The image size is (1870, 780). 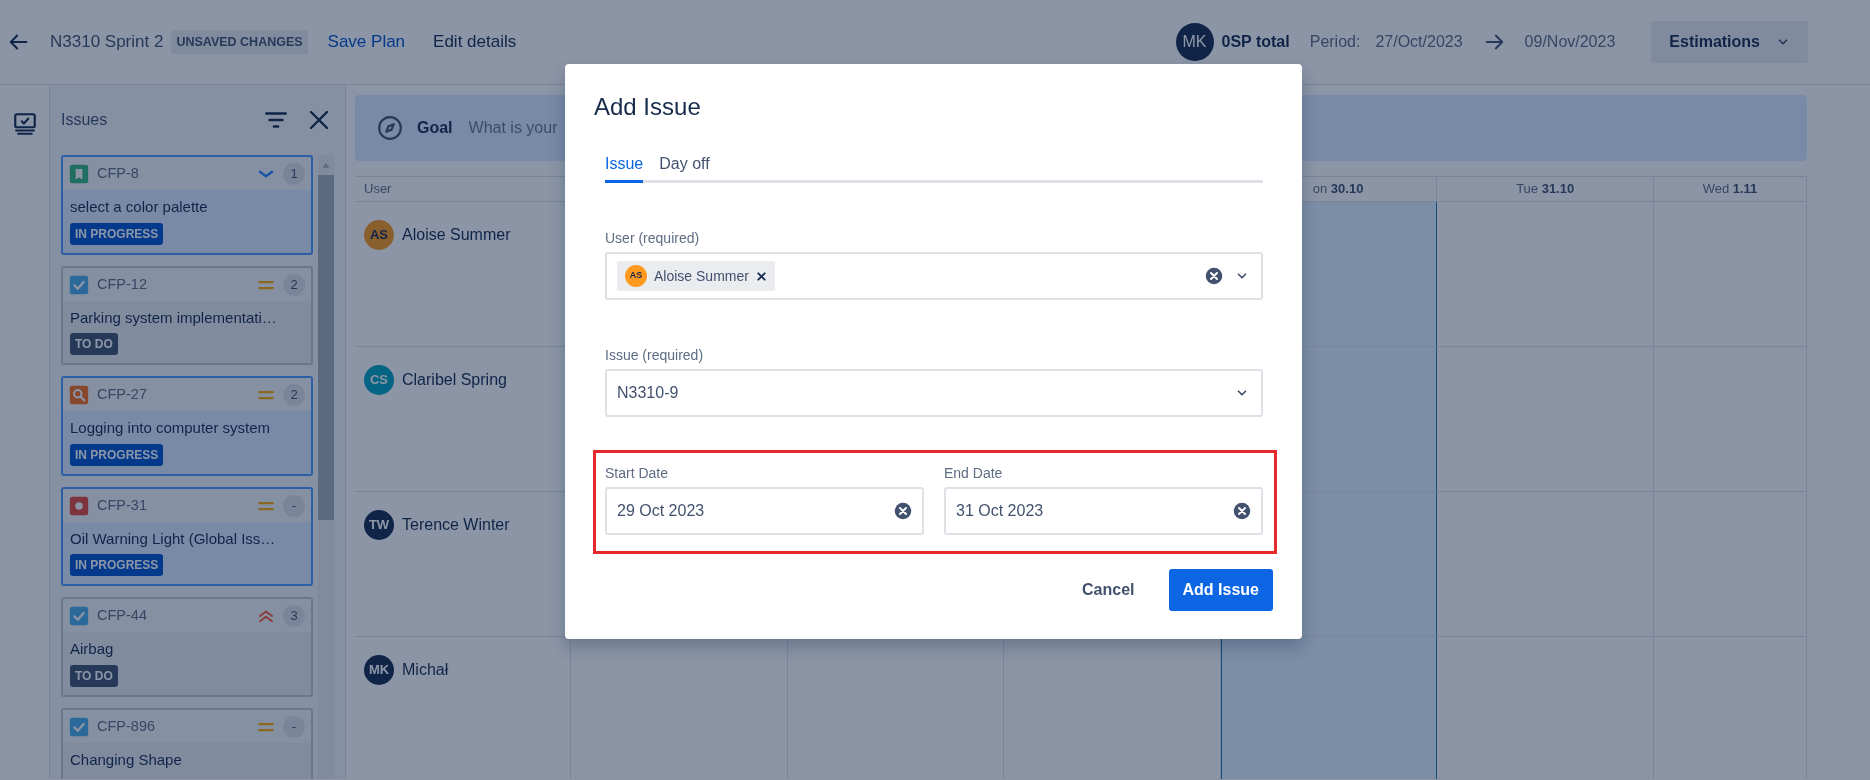 I want to click on issue-title: Airbag, so click(x=92, y=649).